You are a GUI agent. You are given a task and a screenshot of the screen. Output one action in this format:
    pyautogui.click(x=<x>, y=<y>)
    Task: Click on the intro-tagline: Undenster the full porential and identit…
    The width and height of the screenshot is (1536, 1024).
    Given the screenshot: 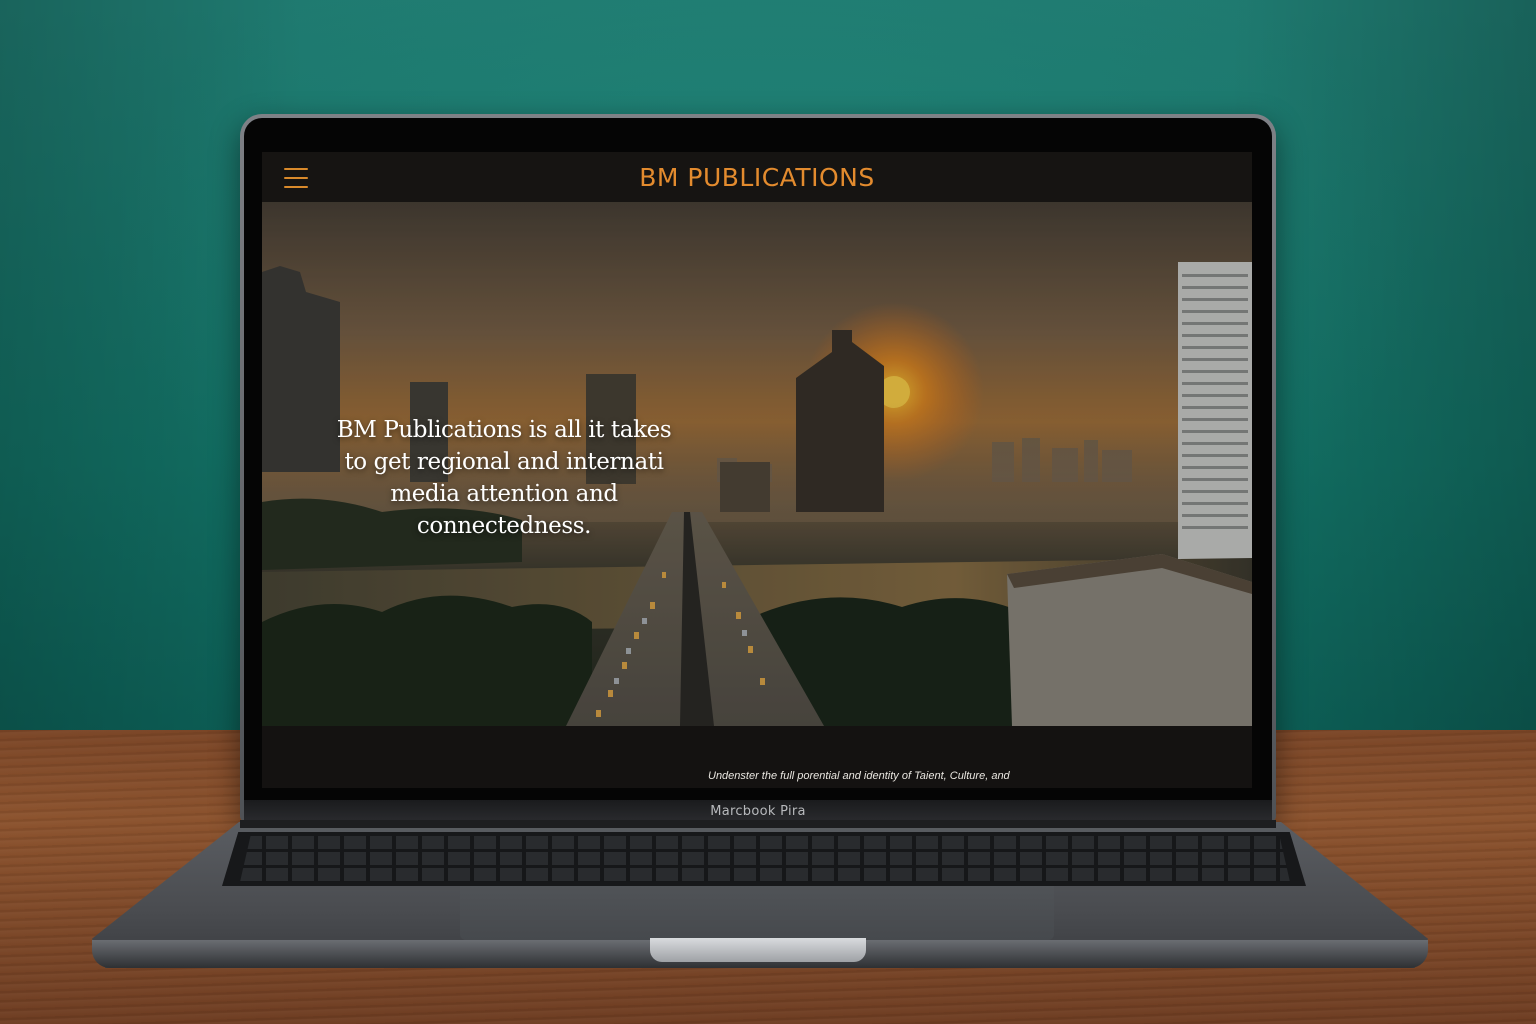 What is the action you would take?
    pyautogui.click(x=859, y=776)
    